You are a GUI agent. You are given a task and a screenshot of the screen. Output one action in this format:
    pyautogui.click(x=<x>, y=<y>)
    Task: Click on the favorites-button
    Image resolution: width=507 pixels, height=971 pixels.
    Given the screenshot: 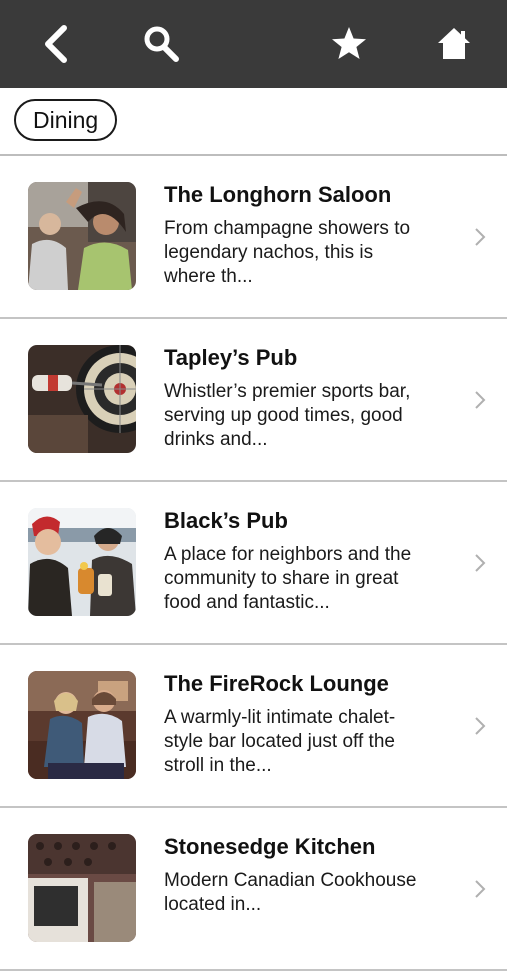 What is the action you would take?
    pyautogui.click(x=349, y=44)
    